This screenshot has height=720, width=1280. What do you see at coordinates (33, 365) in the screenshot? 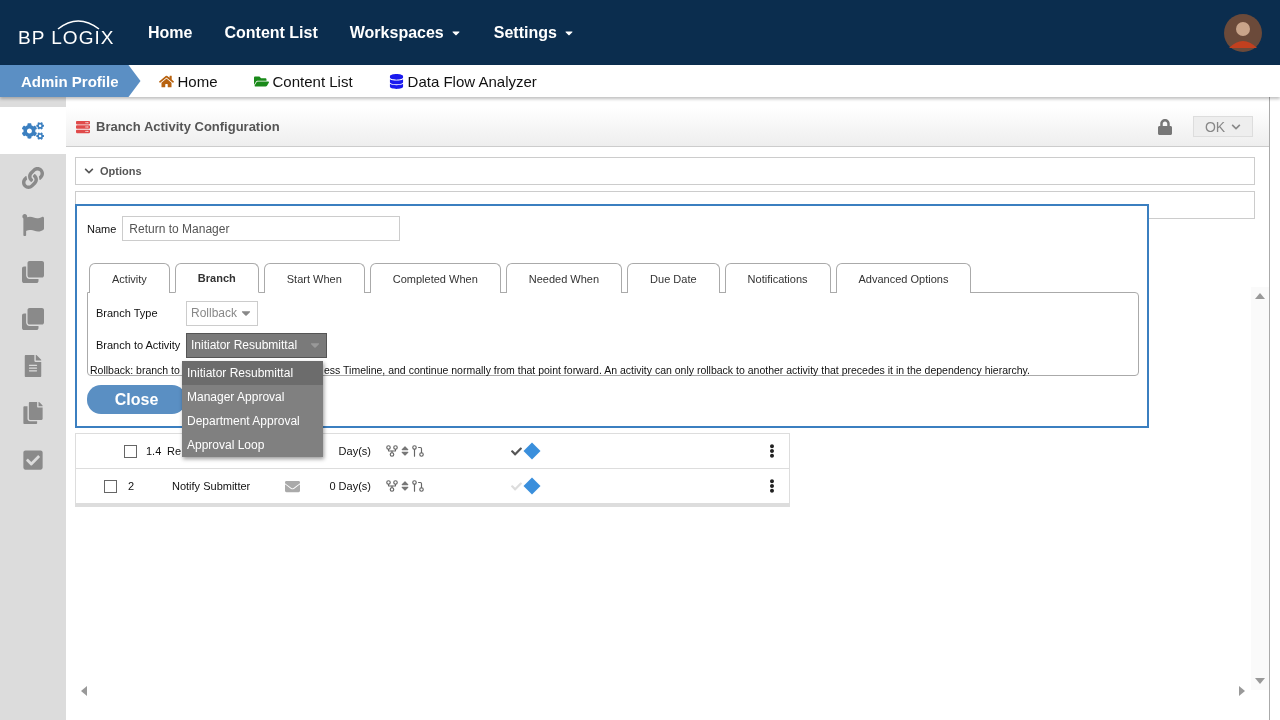
I see `file-icon` at bounding box center [33, 365].